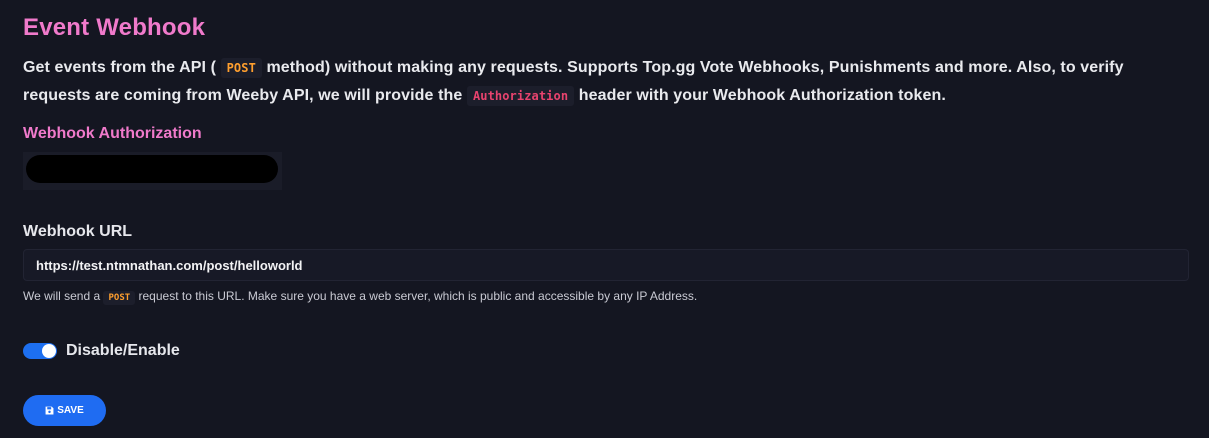  What do you see at coordinates (520, 96) in the screenshot?
I see `authorization-header-code: Authorization` at bounding box center [520, 96].